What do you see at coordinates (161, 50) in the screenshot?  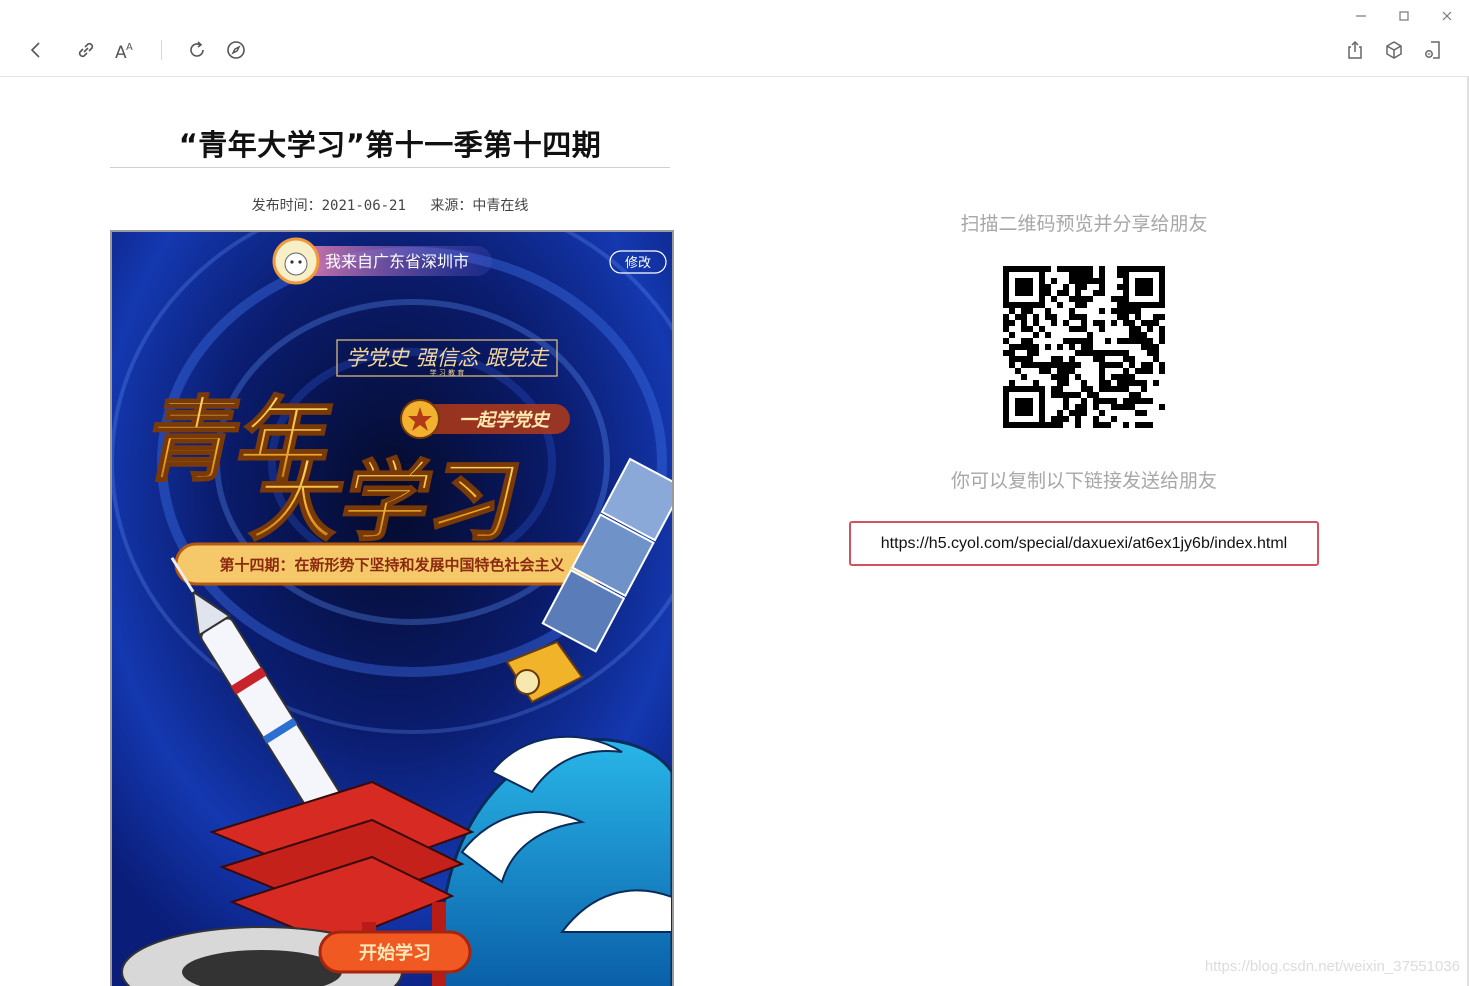 I see `toolbar-divider` at bounding box center [161, 50].